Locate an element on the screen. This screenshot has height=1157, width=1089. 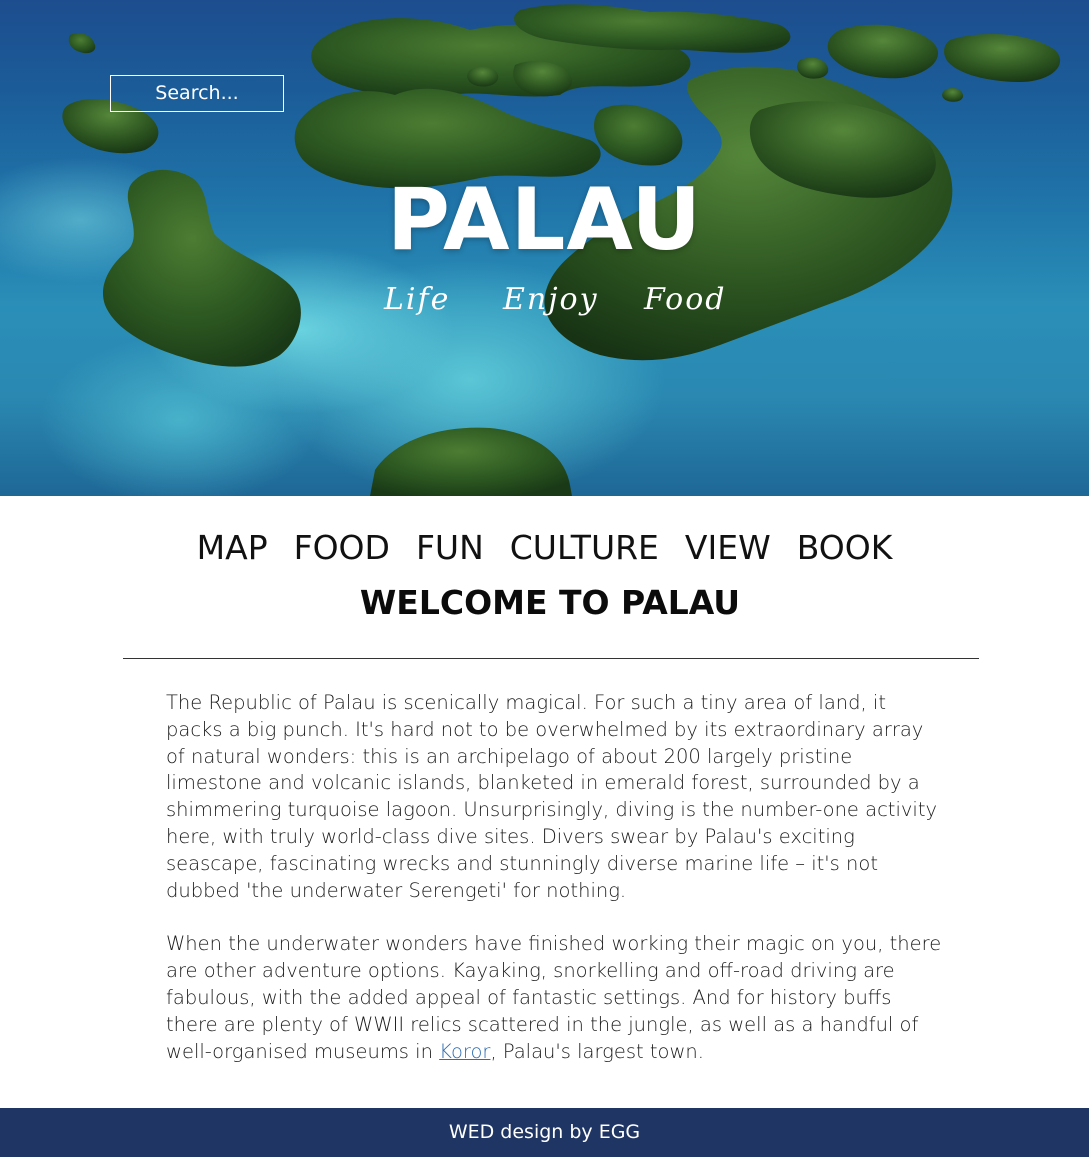
site-title: PALAU is located at coordinates (544, 220).